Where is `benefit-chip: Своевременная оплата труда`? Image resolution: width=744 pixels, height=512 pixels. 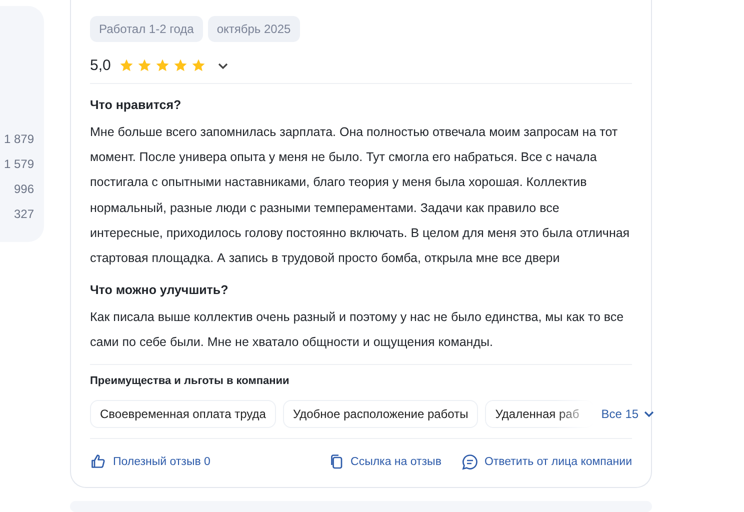
benefit-chip: Своевременная оплата труда is located at coordinates (183, 414).